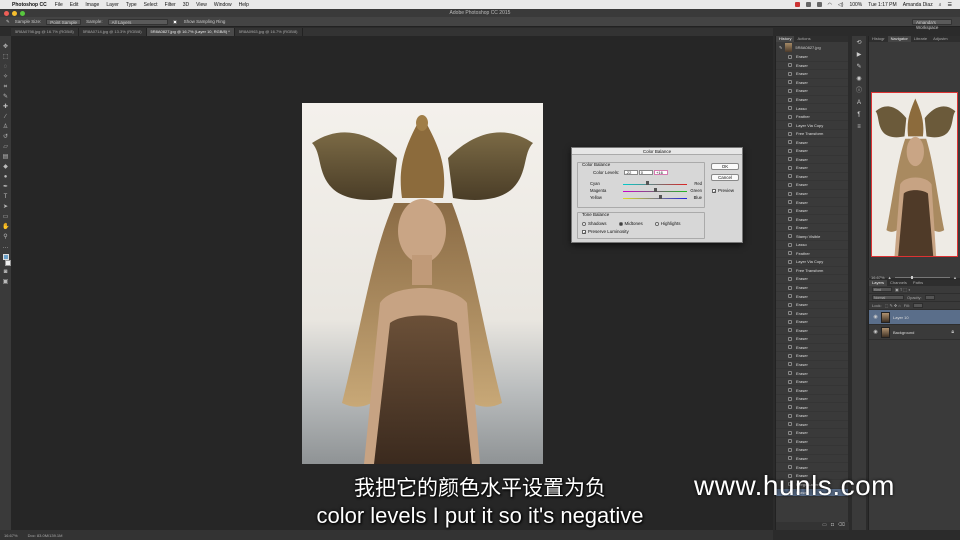  I want to click on menu-image: Image, so click(92, 5).